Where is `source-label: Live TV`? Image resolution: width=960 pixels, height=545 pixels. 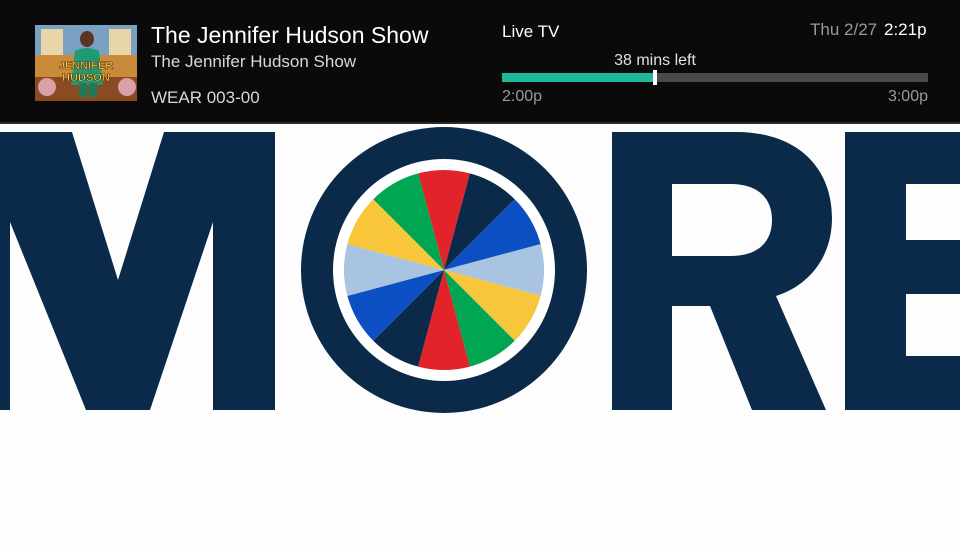 source-label: Live TV is located at coordinates (531, 31).